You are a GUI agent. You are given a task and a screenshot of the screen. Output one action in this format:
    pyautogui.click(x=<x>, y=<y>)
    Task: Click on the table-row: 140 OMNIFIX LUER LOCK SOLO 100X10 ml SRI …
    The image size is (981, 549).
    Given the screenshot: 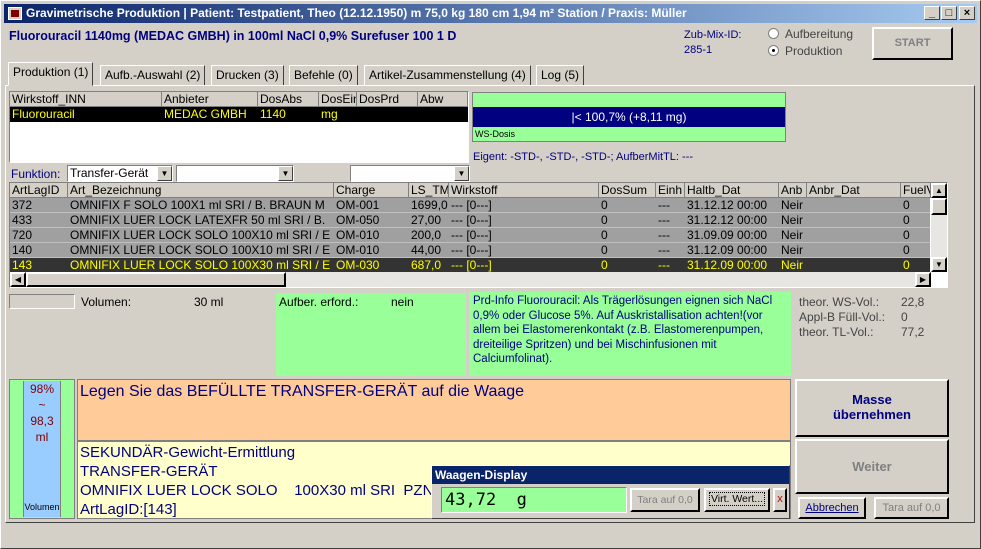 What is the action you would take?
    pyautogui.click(x=470, y=250)
    